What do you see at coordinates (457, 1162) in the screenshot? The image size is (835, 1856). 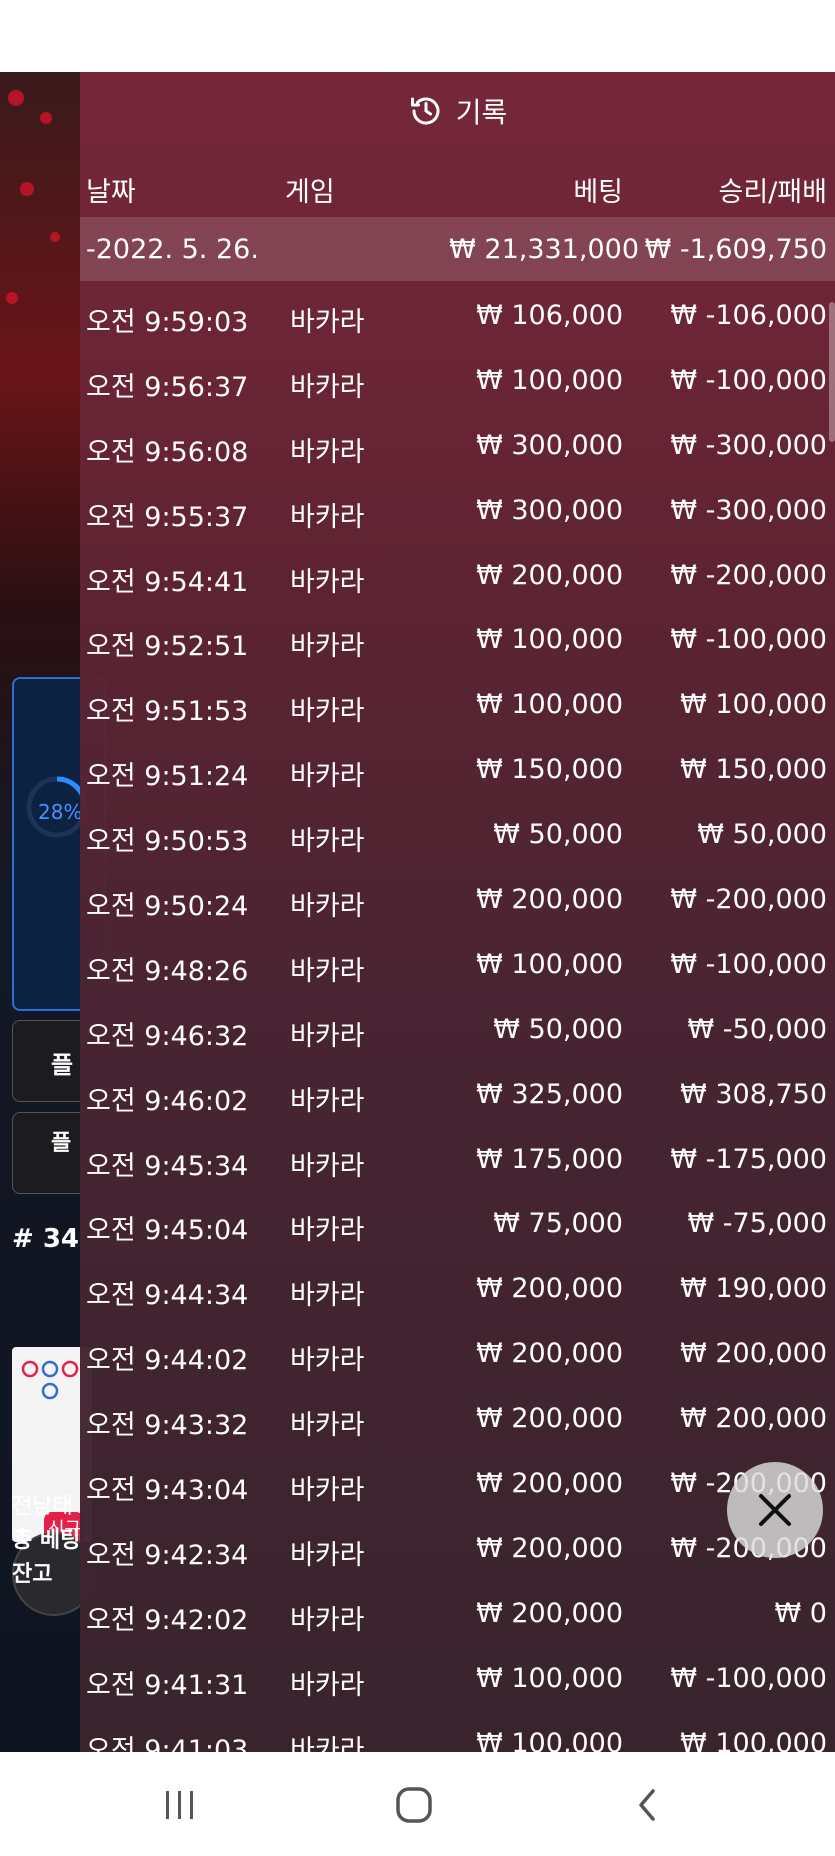 I see `history-row: 오전 9:45:34 바카라 ₩ 175,000 ₩ -175,000` at bounding box center [457, 1162].